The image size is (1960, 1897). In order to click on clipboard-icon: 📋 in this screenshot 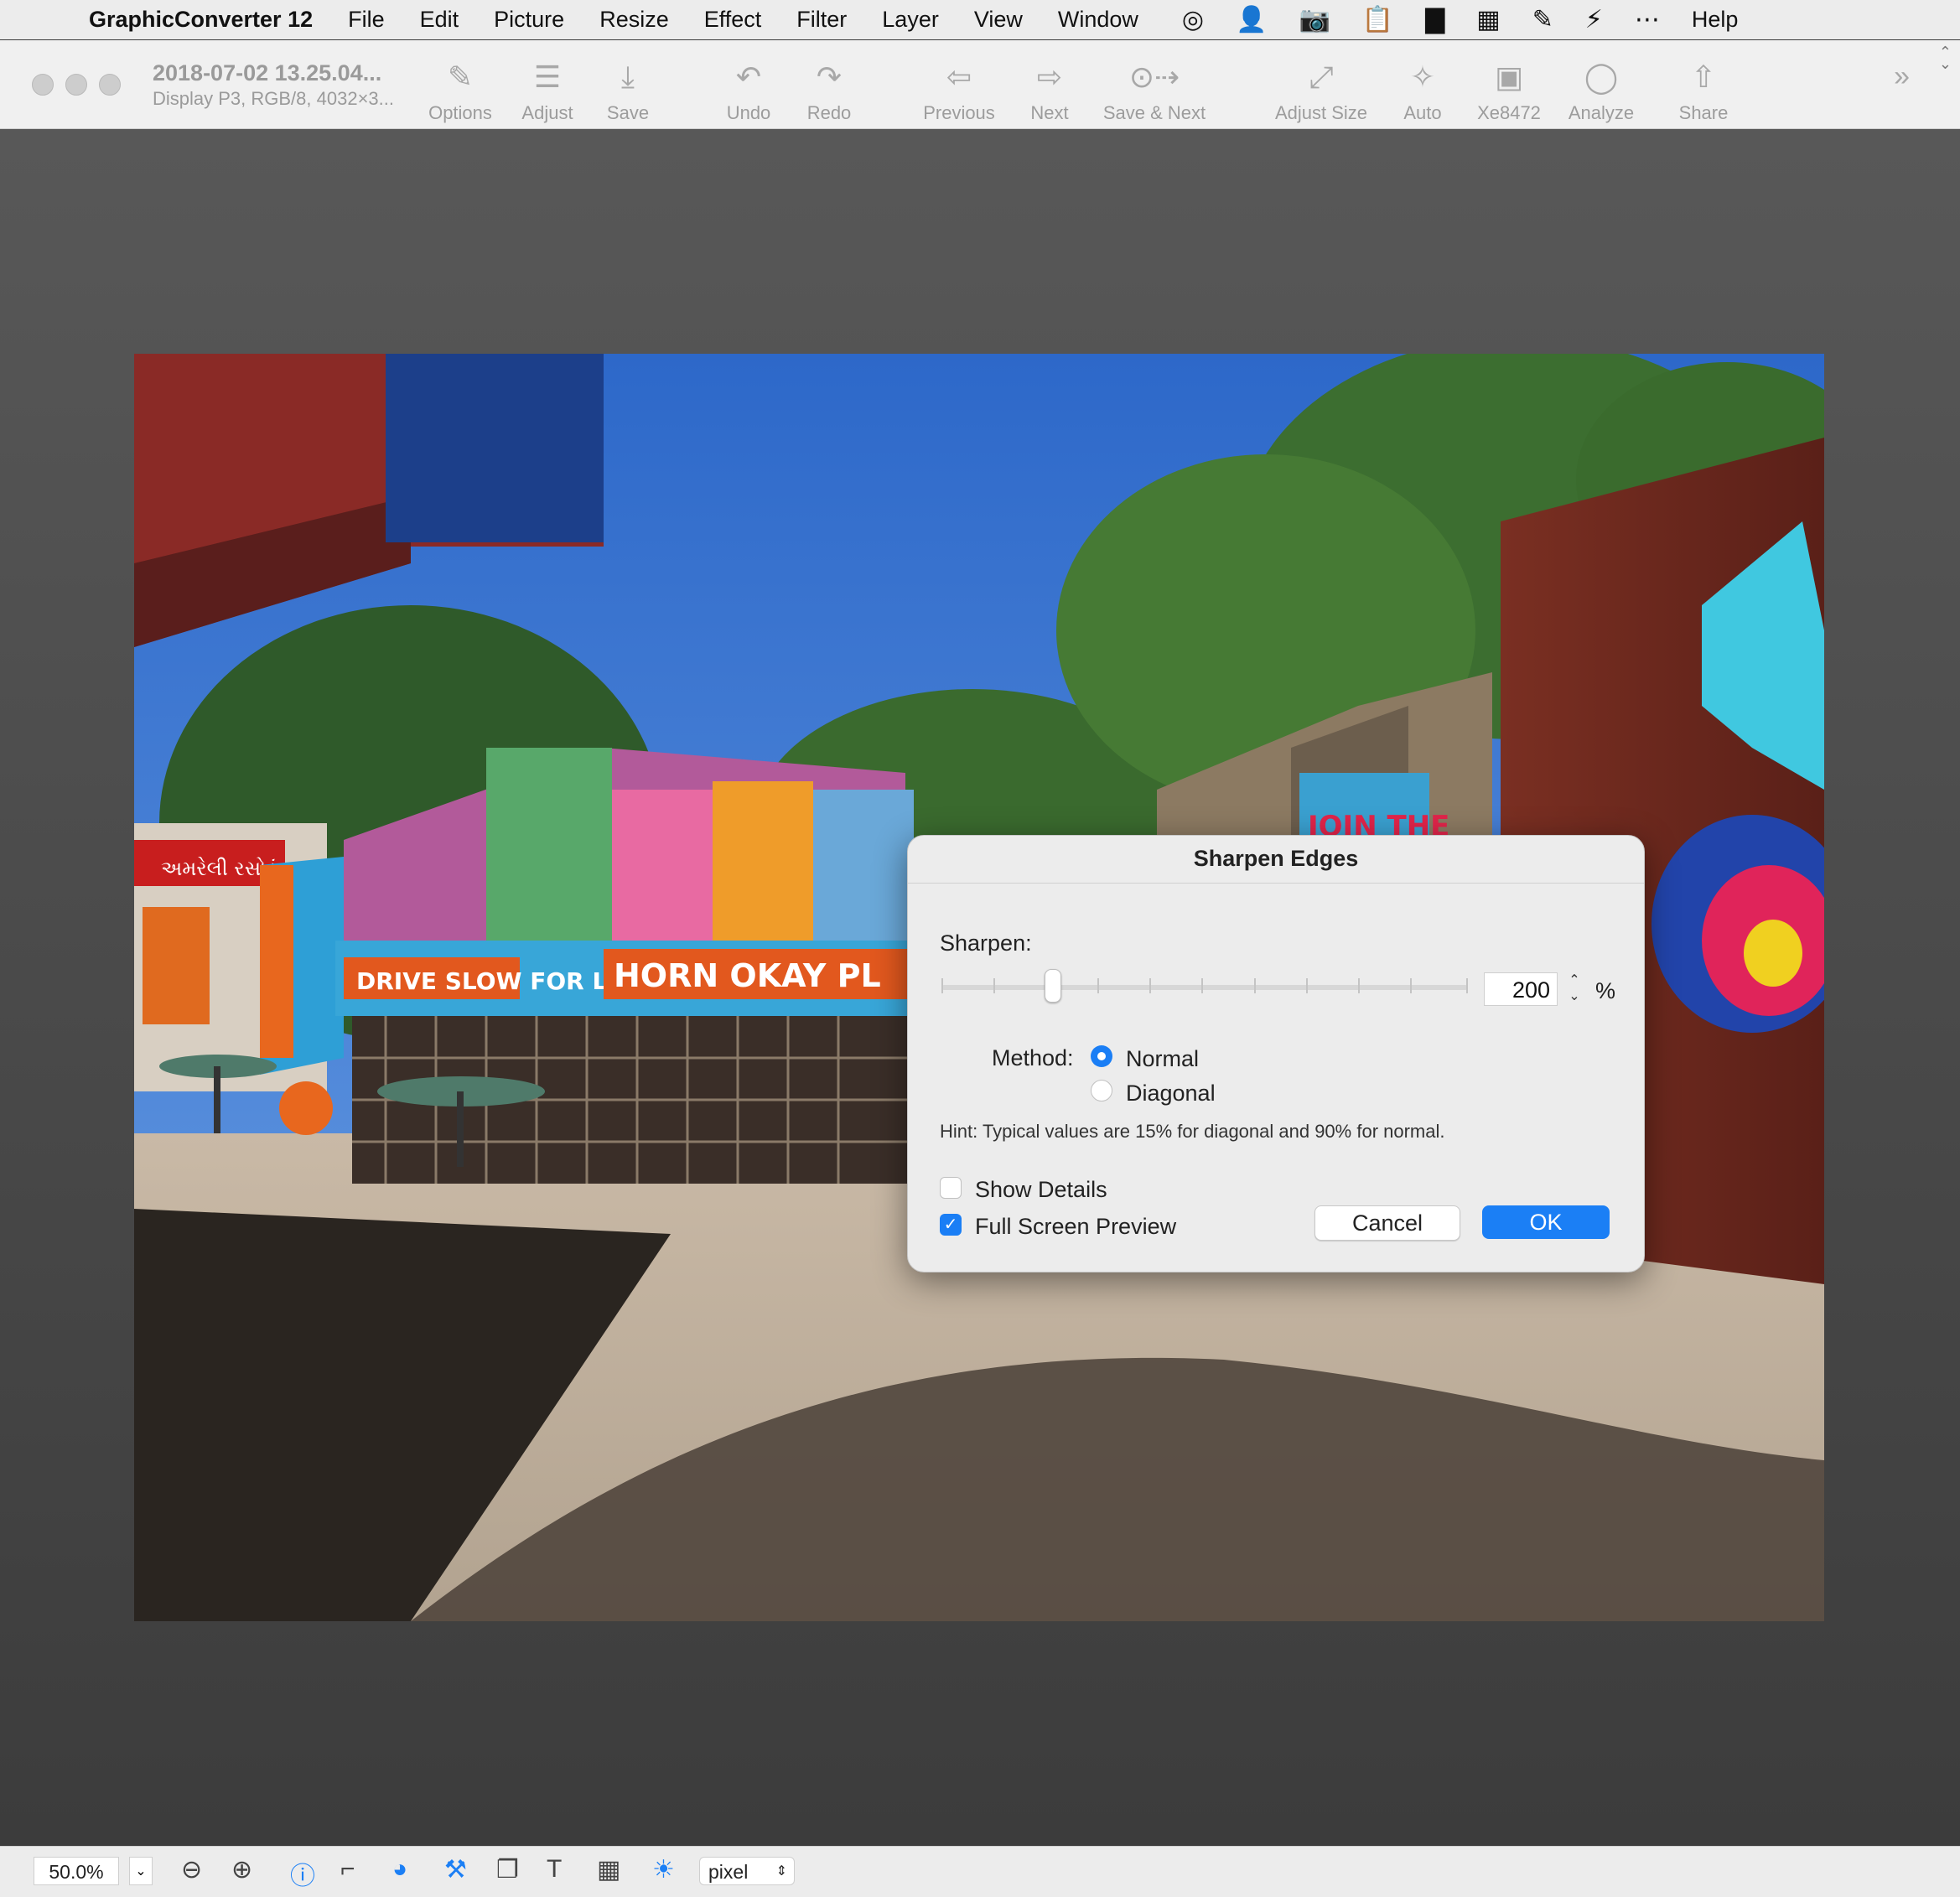, I will do `click(1377, 19)`.